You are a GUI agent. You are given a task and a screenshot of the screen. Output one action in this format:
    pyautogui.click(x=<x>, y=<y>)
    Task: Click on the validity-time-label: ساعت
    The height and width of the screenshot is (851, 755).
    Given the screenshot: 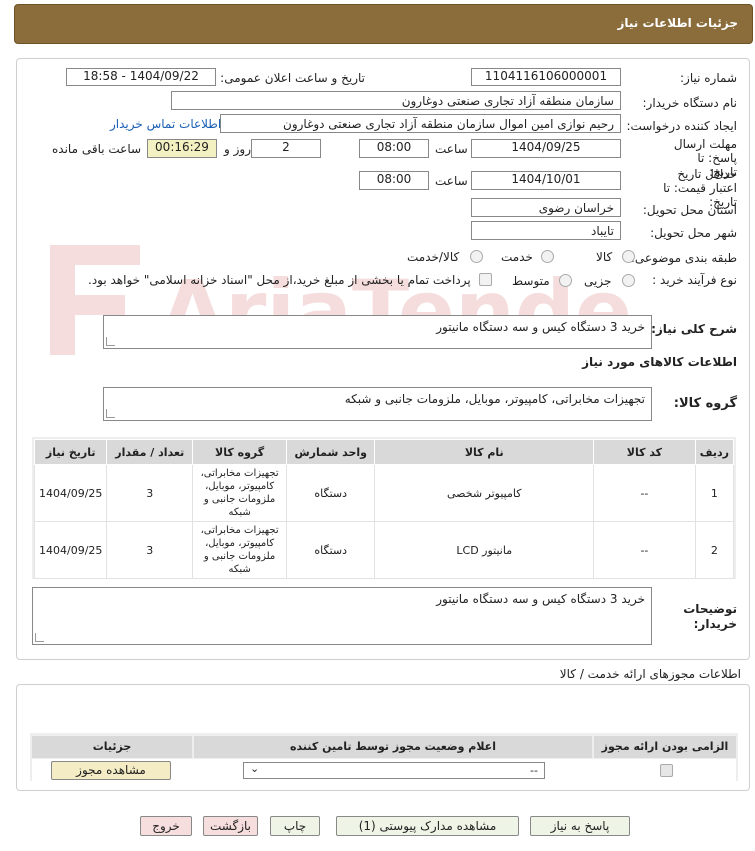 What is the action you would take?
    pyautogui.click(x=451, y=181)
    